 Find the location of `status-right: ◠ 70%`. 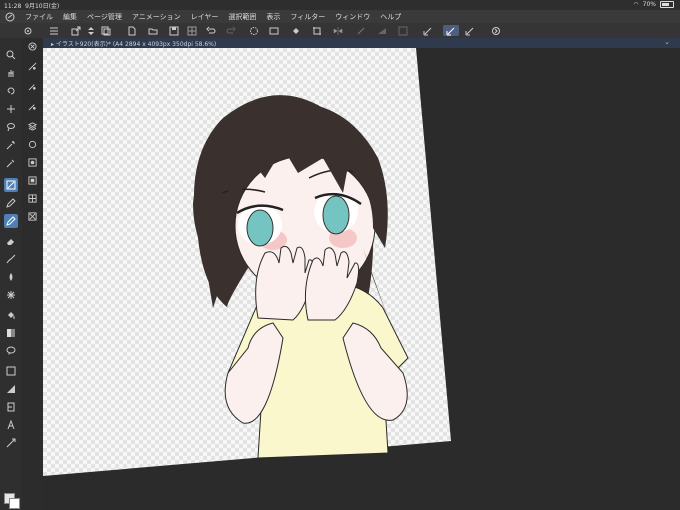

status-right: ◠ 70% is located at coordinates (653, 4).